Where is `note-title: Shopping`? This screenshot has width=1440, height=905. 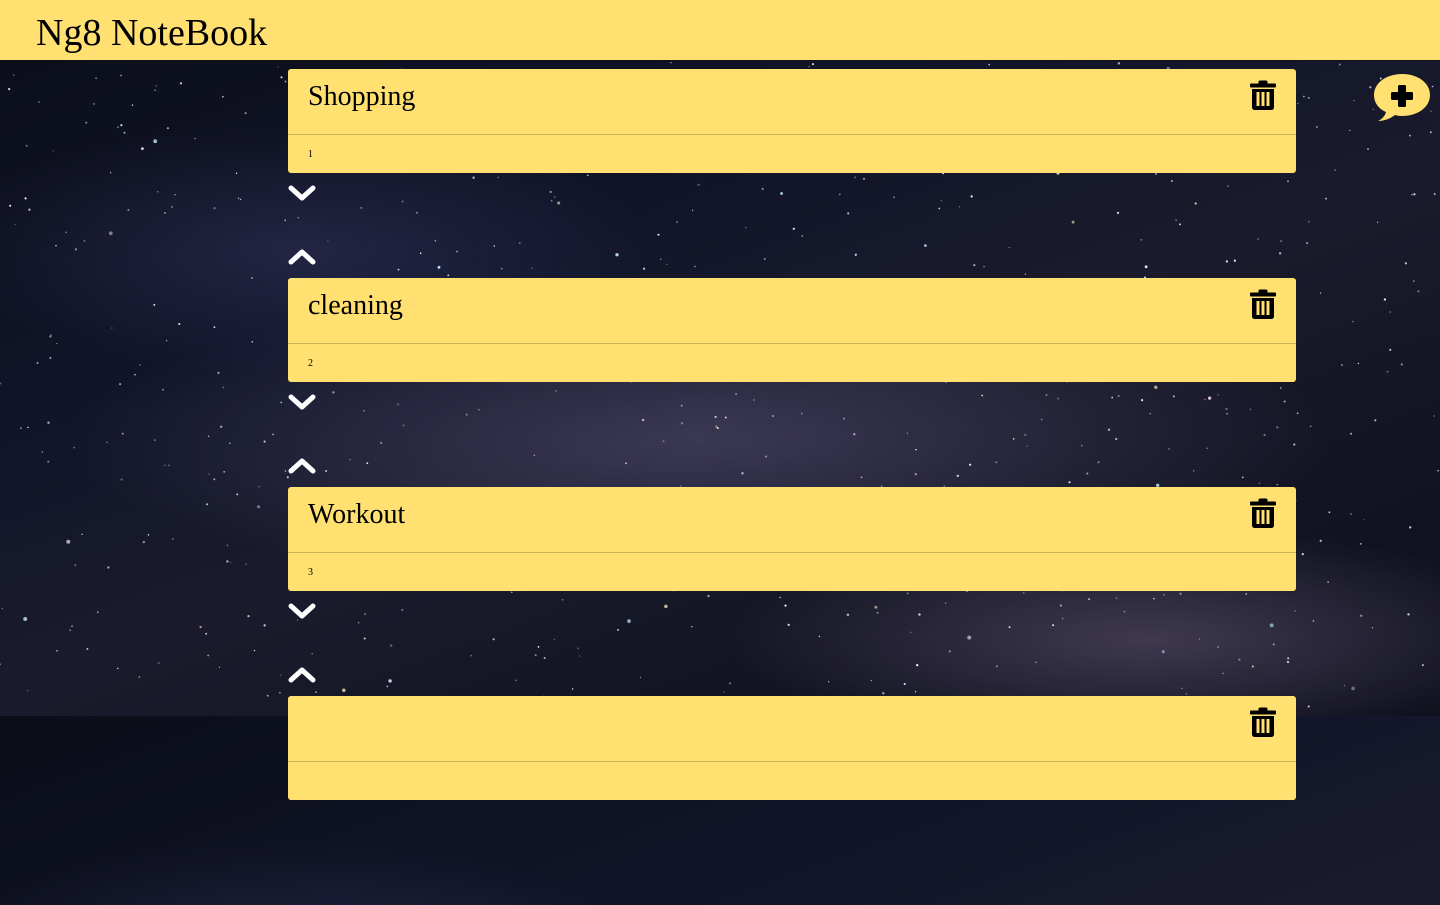
note-title: Shopping is located at coordinates (362, 96).